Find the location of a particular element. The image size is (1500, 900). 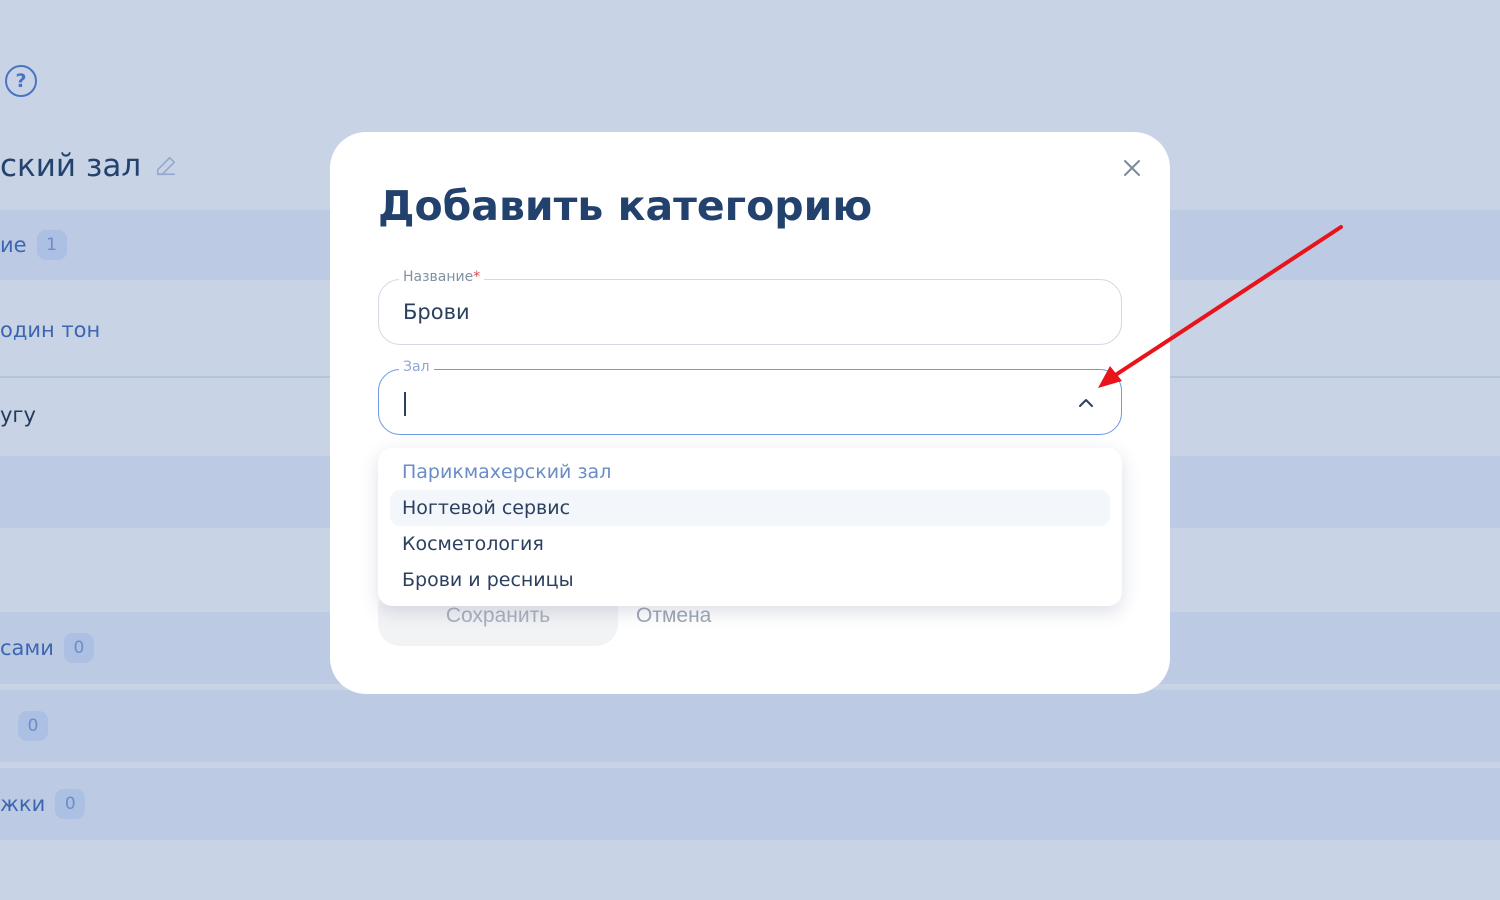

list-item-label: один тон is located at coordinates (50, 330).